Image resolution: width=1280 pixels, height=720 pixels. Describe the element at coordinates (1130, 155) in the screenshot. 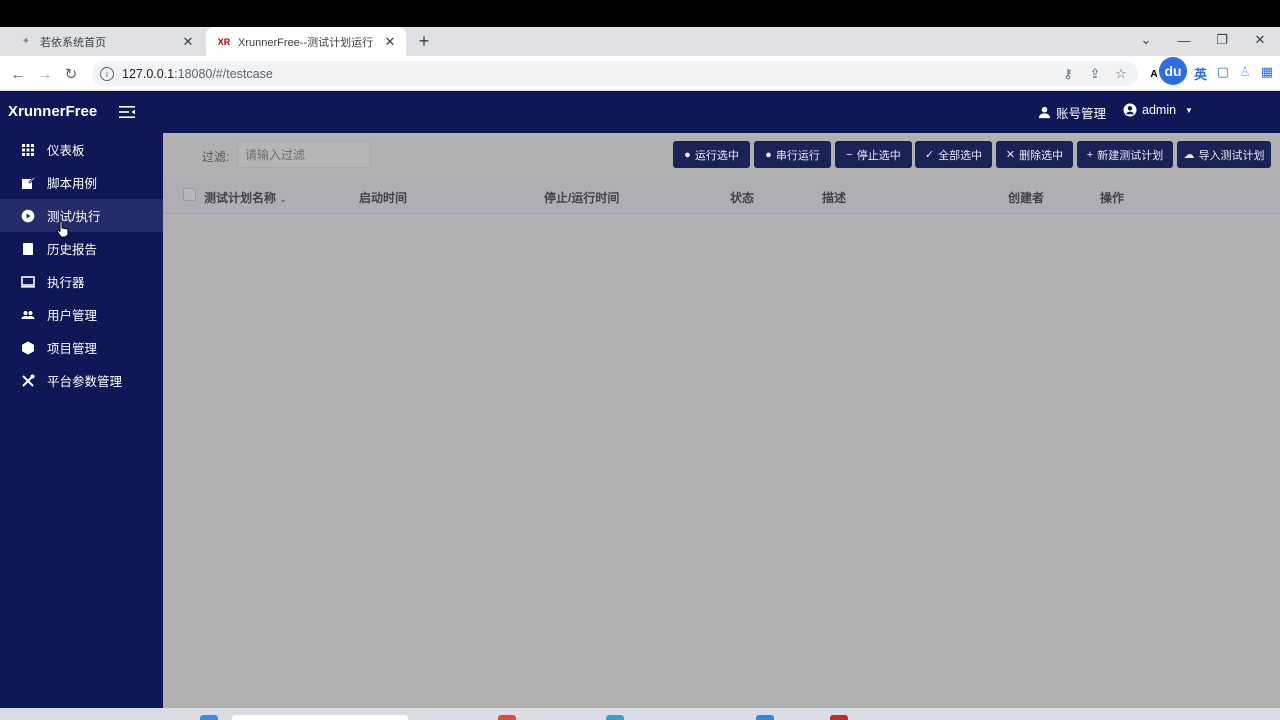

I see `button-label: 新建测试计划` at that location.